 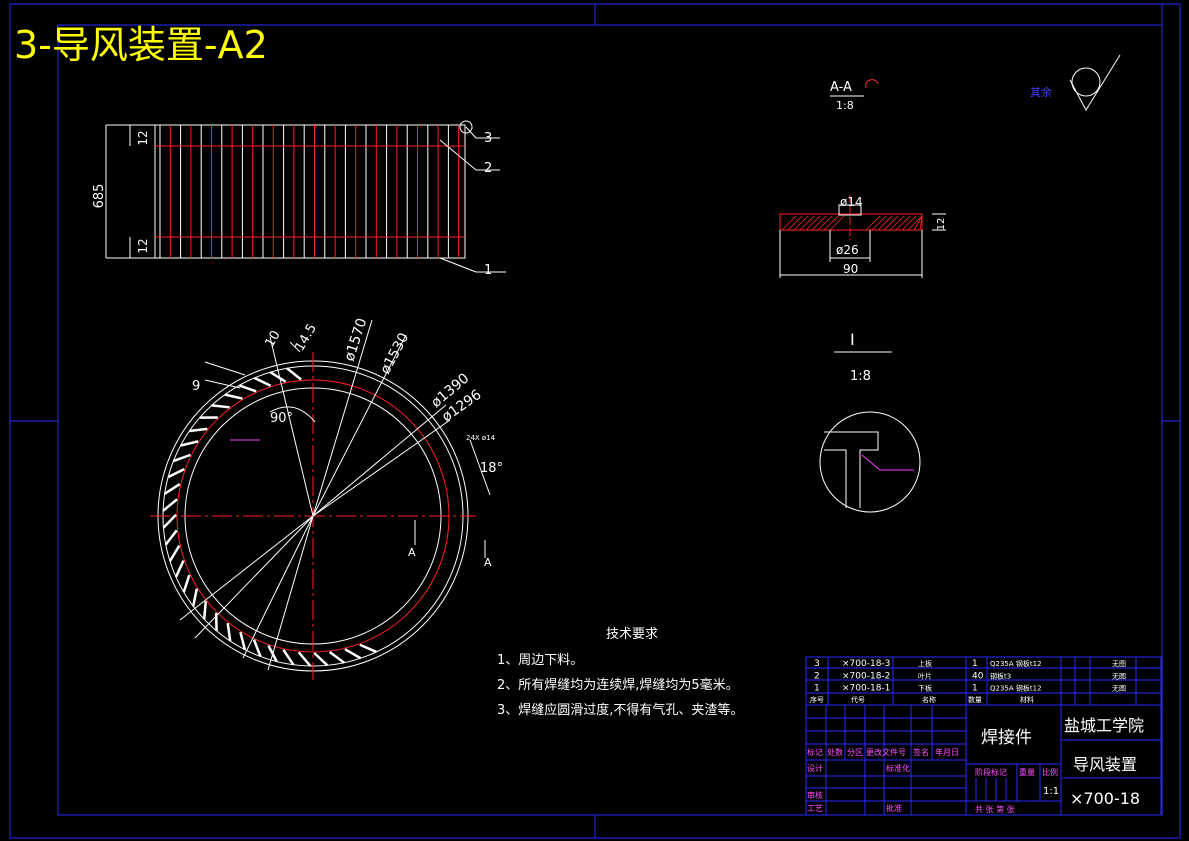 I want to click on section-view: A-A 1:8 ø14 ø26 90 12, so click(x=863, y=178).